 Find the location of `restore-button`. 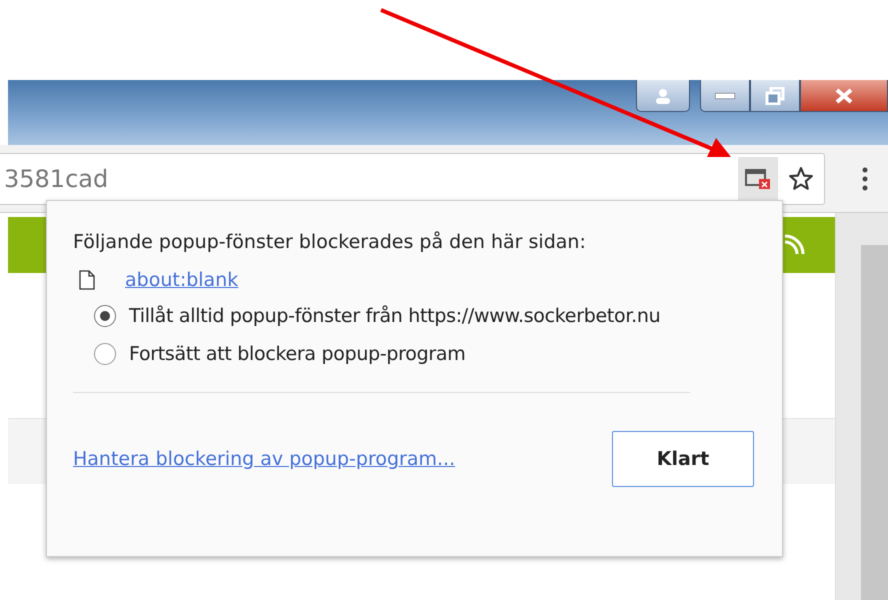

restore-button is located at coordinates (775, 96).